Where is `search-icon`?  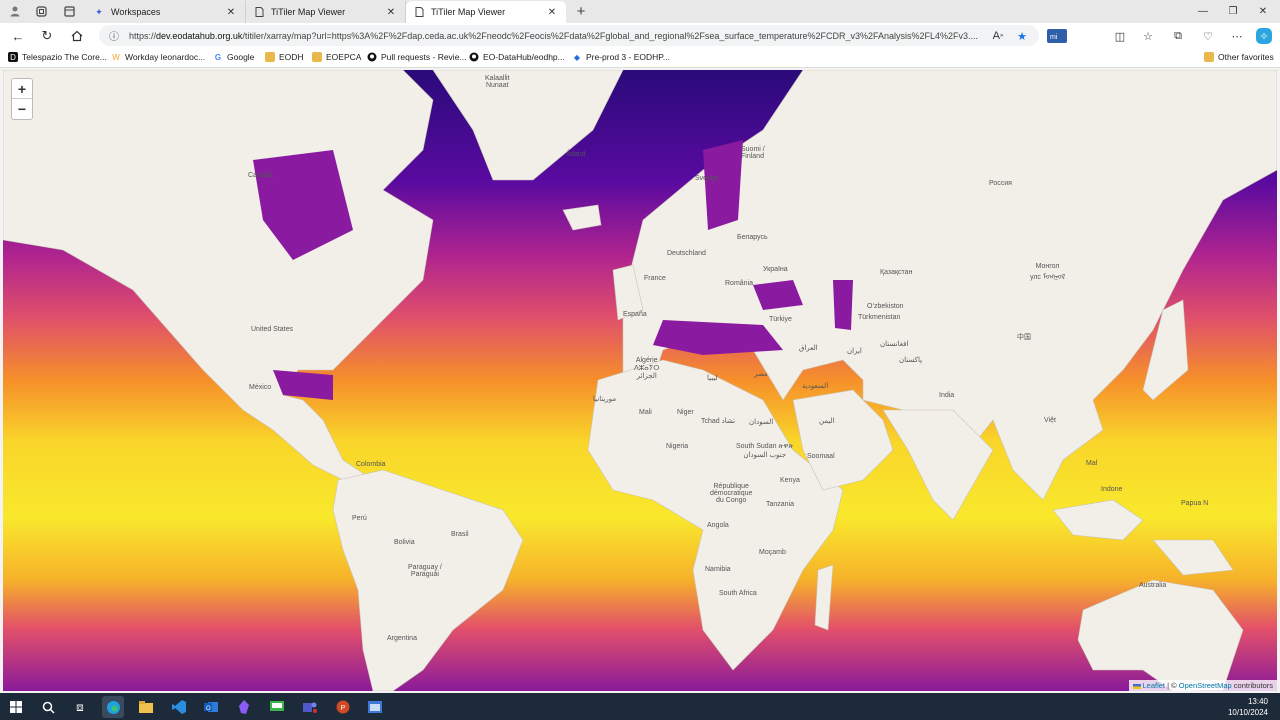 search-icon is located at coordinates (48, 707).